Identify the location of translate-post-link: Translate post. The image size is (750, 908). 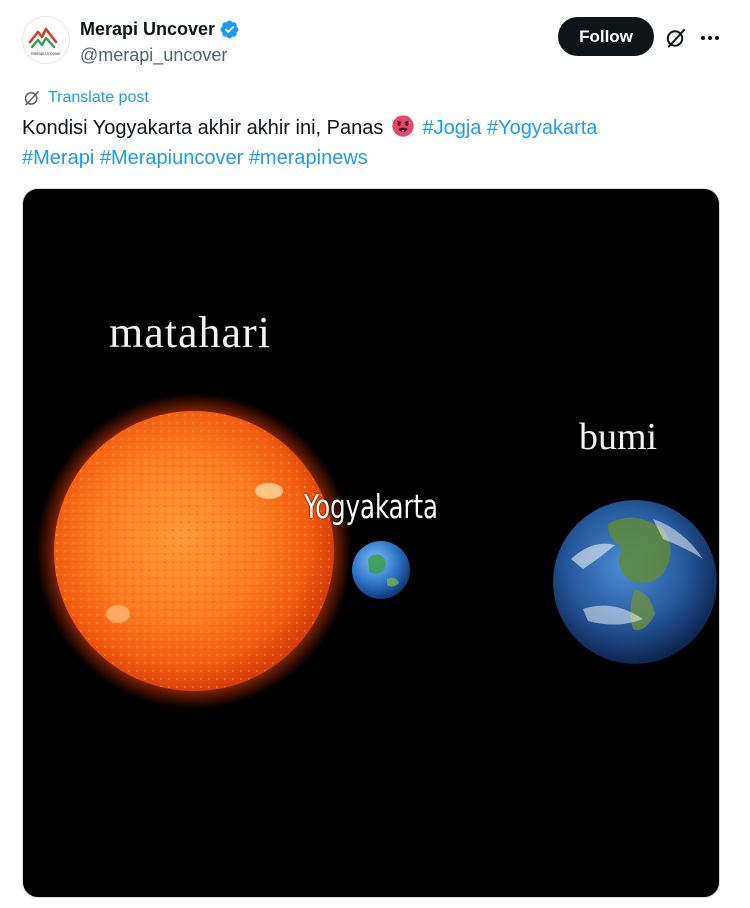
(85, 98).